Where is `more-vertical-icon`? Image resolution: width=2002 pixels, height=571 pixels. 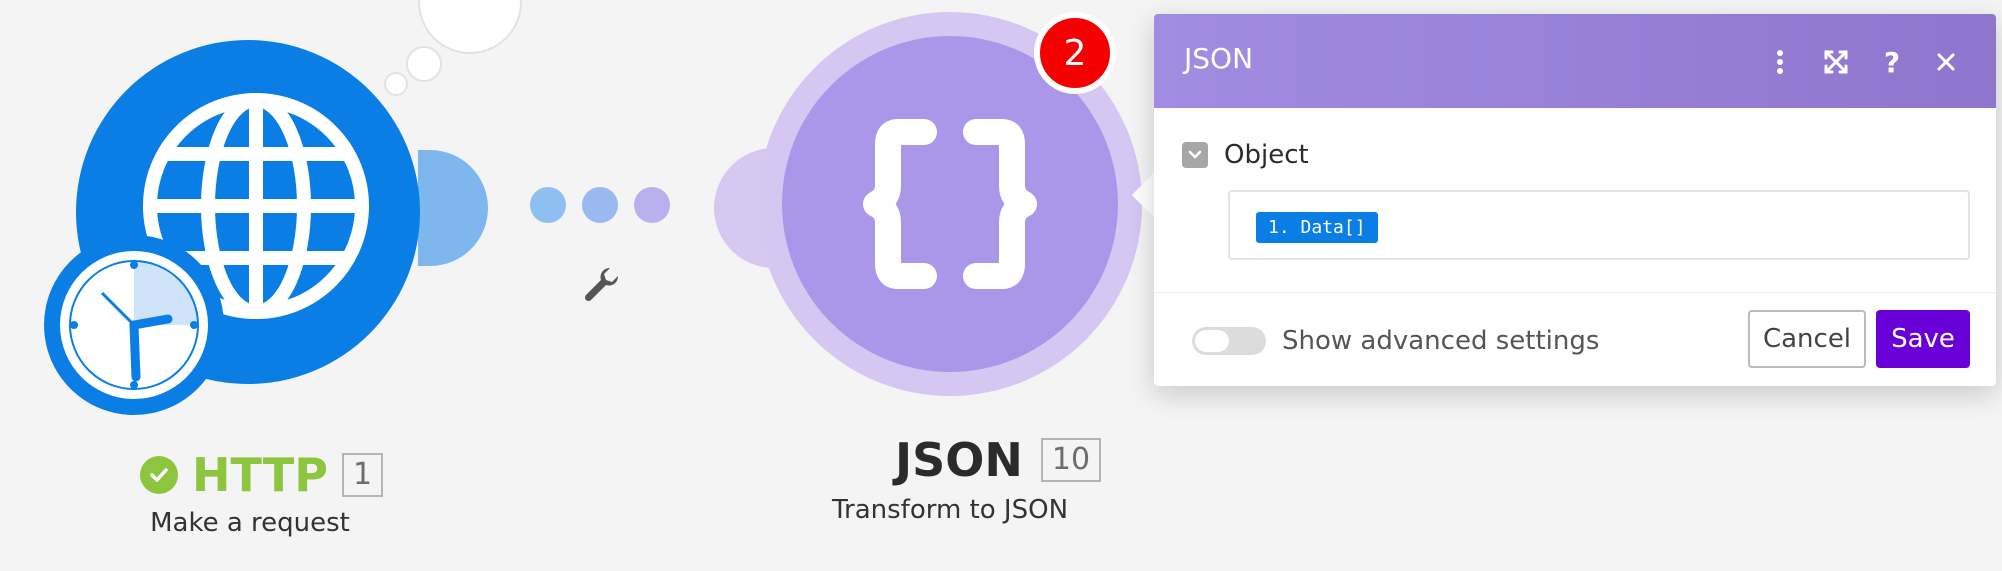 more-vertical-icon is located at coordinates (1780, 62).